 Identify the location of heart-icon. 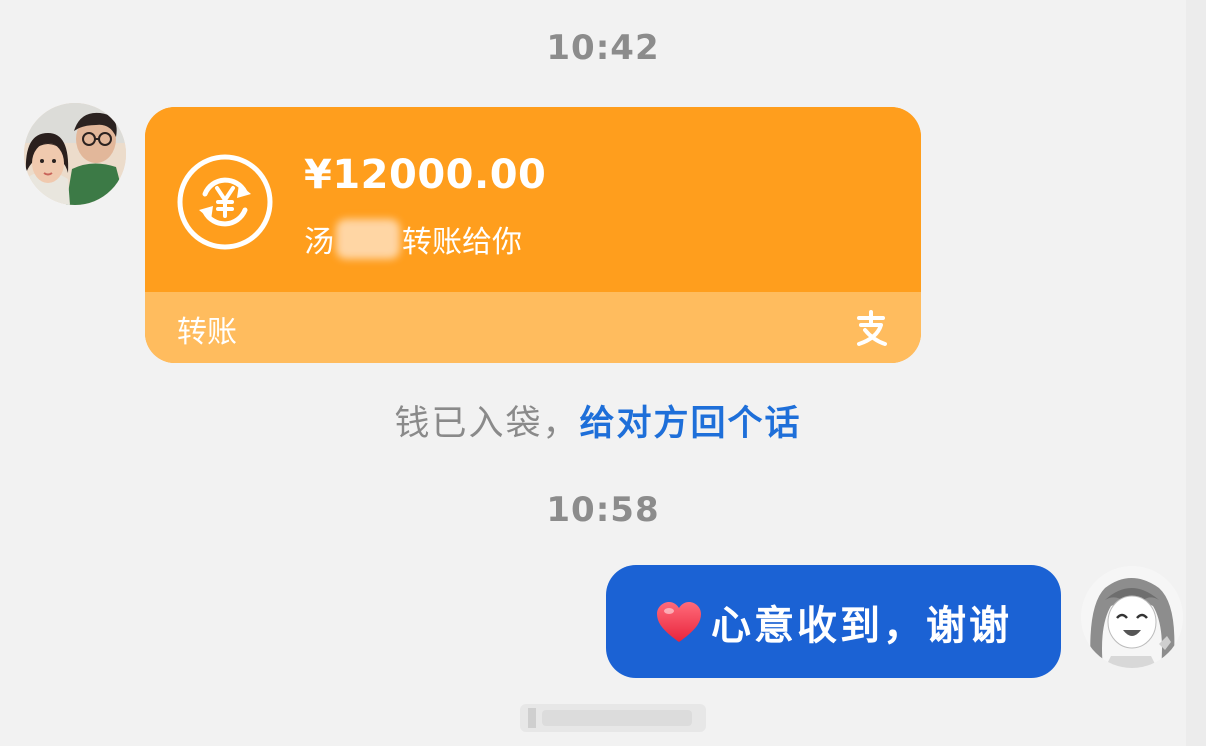
(679, 621).